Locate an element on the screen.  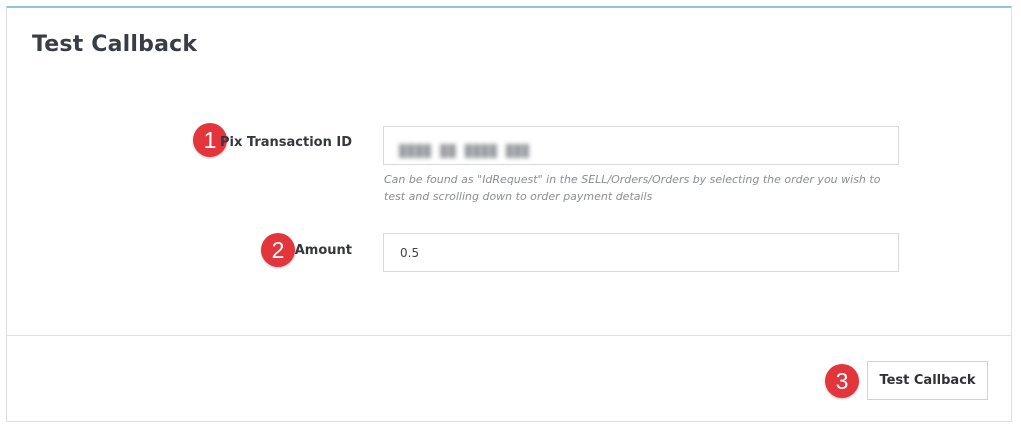
step-2-badge-icon: 2 is located at coordinates (278, 250).